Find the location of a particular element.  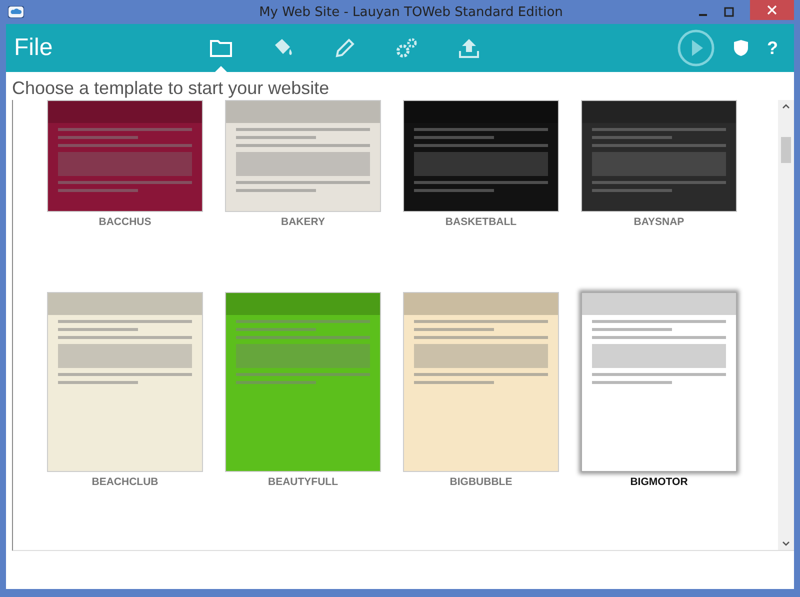

shield-icon is located at coordinates (741, 48).